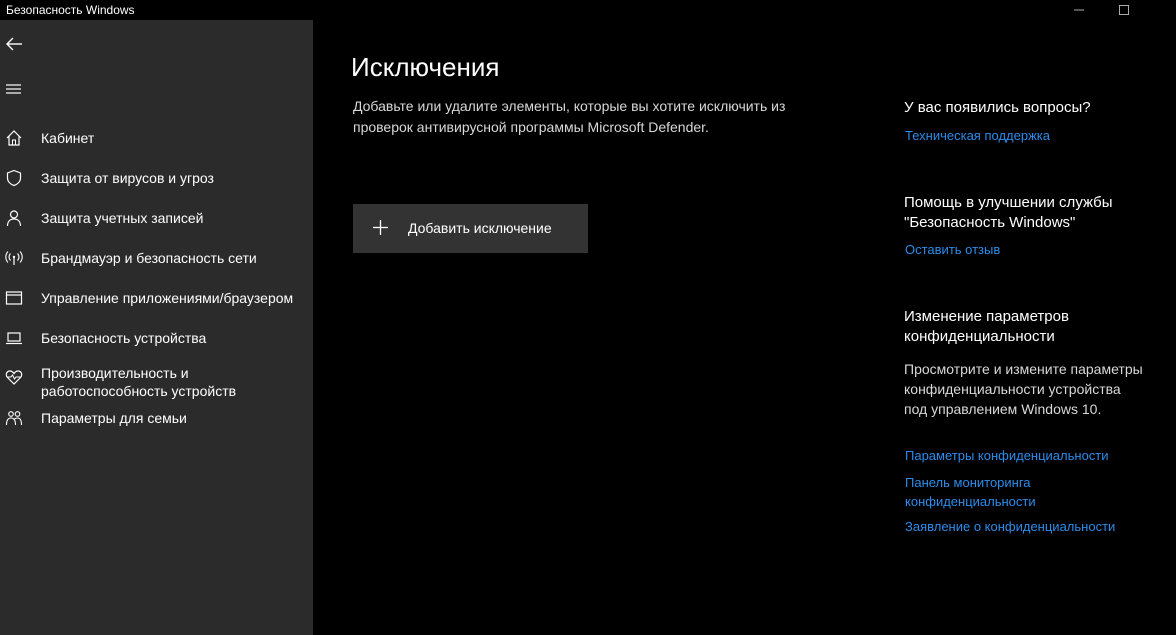 This screenshot has height=635, width=1176. Describe the element at coordinates (1030, 455) in the screenshot. I see `privacy-settings-link: Параметры конфиденциальности` at that location.